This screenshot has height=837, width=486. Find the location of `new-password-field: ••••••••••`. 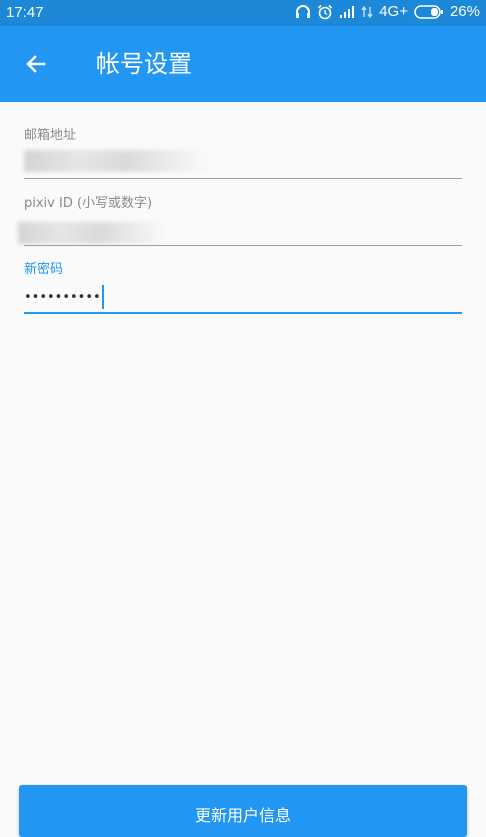

new-password-field: •••••••••• is located at coordinates (64, 297).